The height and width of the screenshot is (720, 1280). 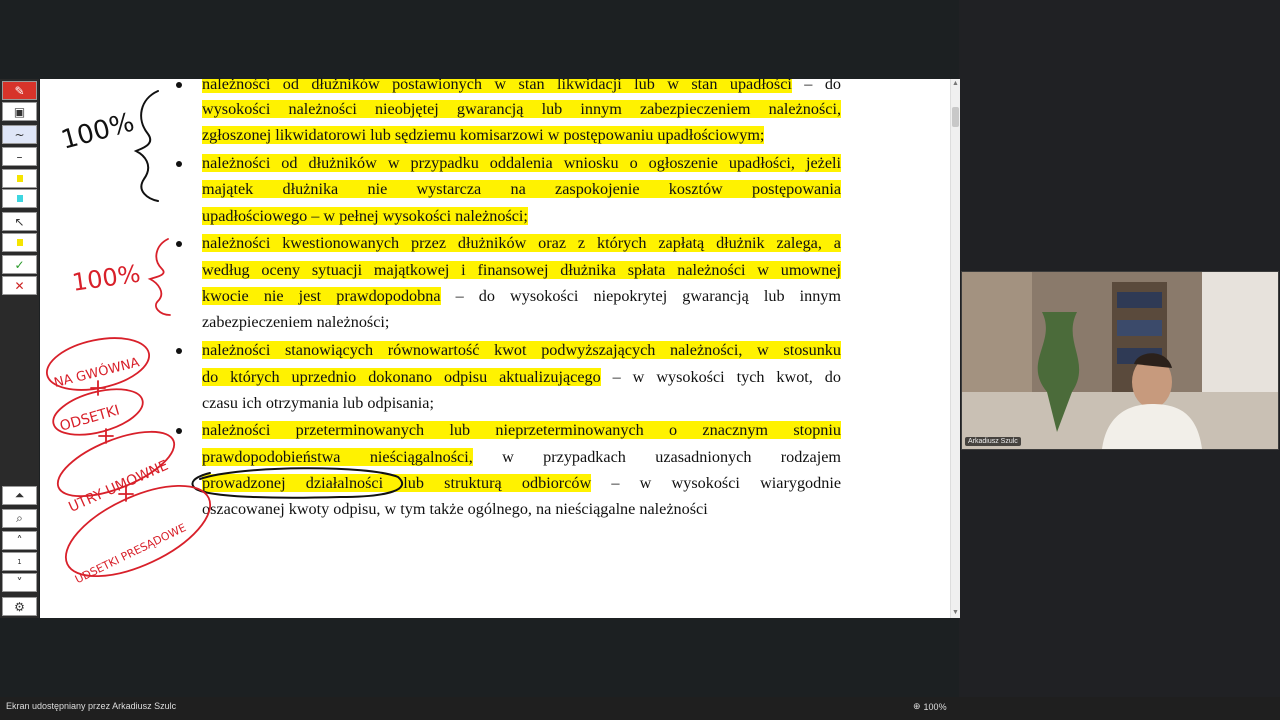 What do you see at coordinates (19, 348) in the screenshot?
I see `annotation-toolbar: ✎ ▣ ~ – ↖ ✓ ✕ ⏶ ⌕ ˄ 1 ˅ ⚙` at bounding box center [19, 348].